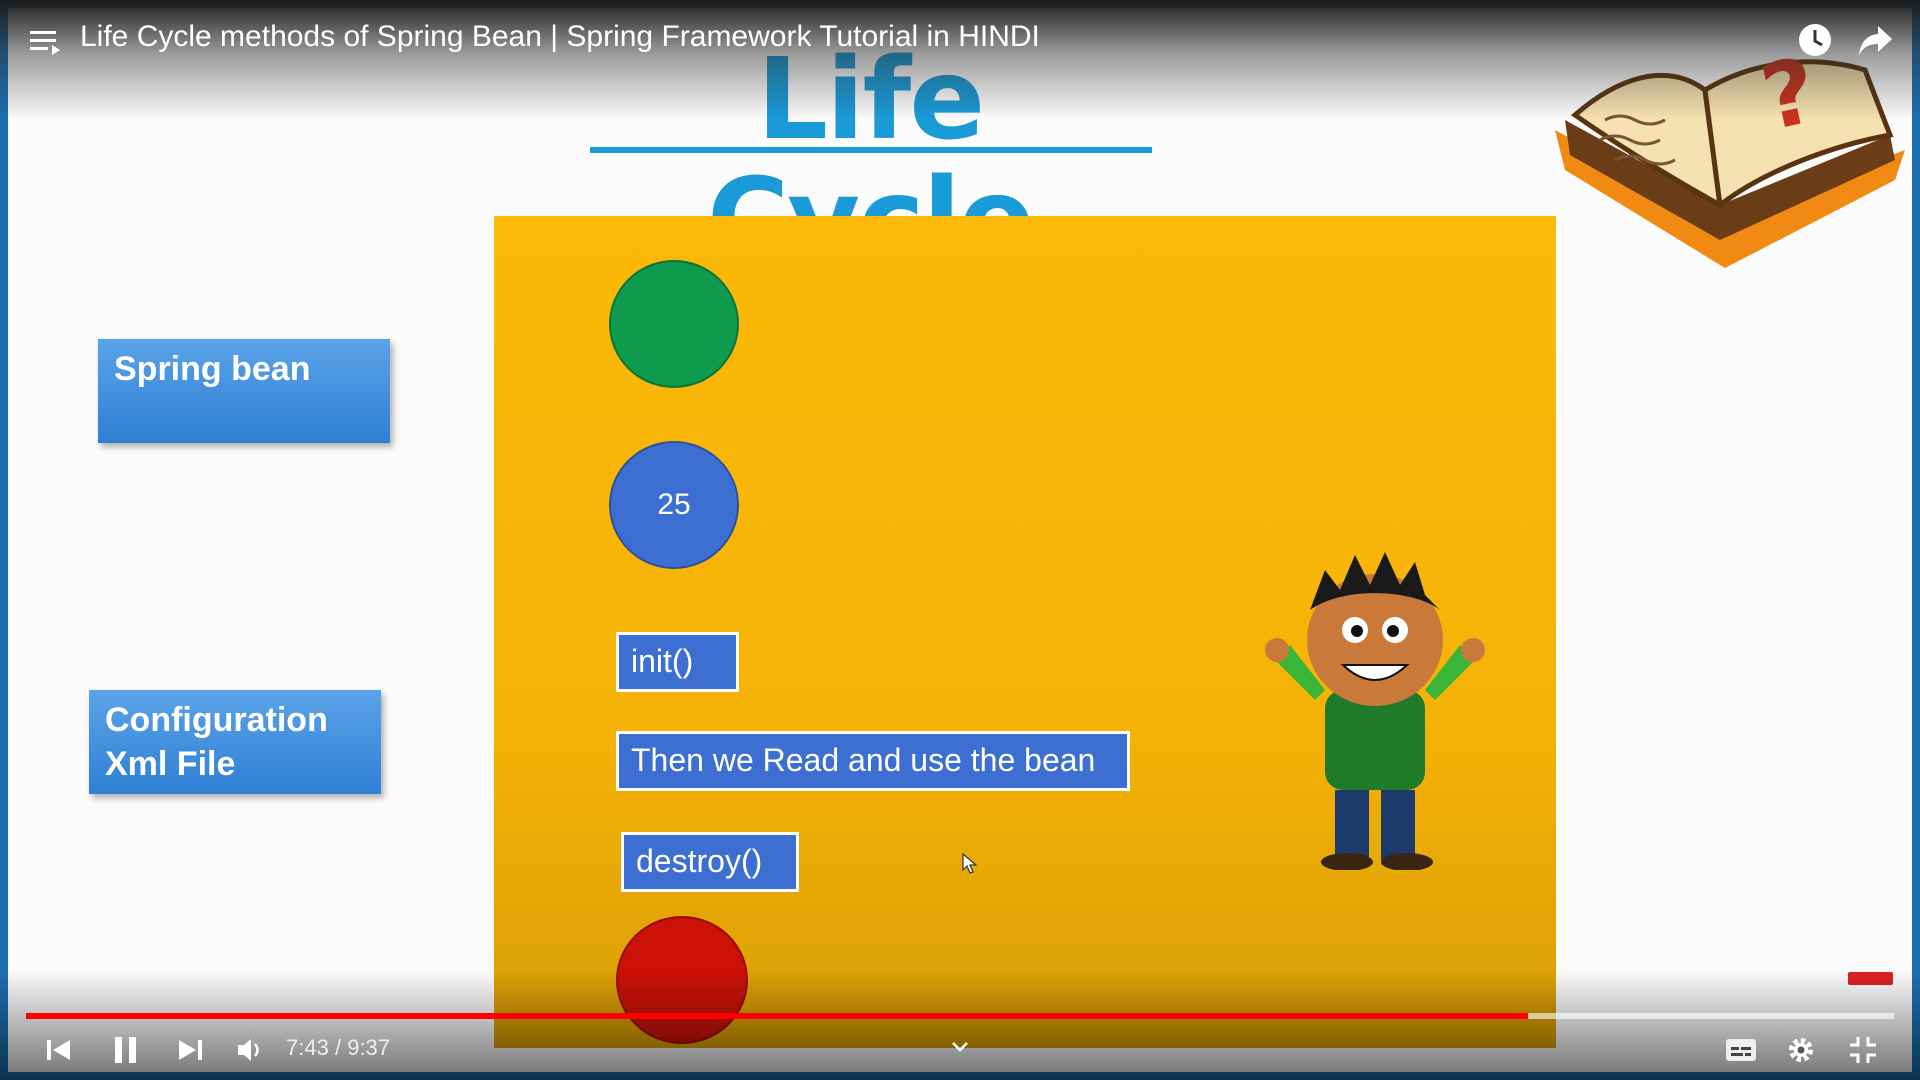 This screenshot has height=1080, width=1920. I want to click on previous-icon, so click(59, 1050).